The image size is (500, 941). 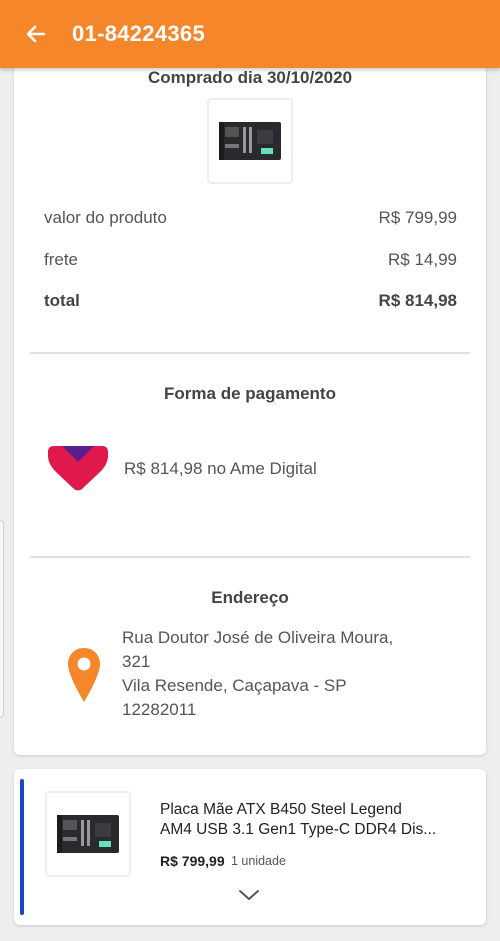 What do you see at coordinates (138, 33) in the screenshot?
I see `order-number-title: 01-84224365` at bounding box center [138, 33].